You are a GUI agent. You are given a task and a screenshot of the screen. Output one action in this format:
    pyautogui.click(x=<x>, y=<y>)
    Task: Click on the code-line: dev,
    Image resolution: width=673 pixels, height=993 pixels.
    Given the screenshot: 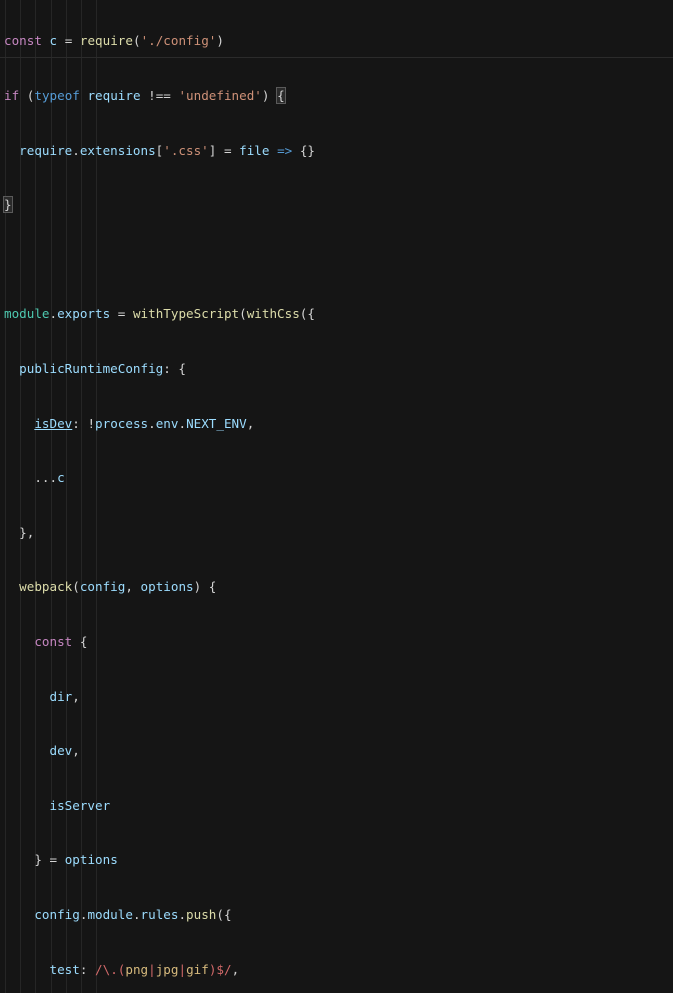 What is the action you would take?
    pyautogui.click(x=336, y=751)
    